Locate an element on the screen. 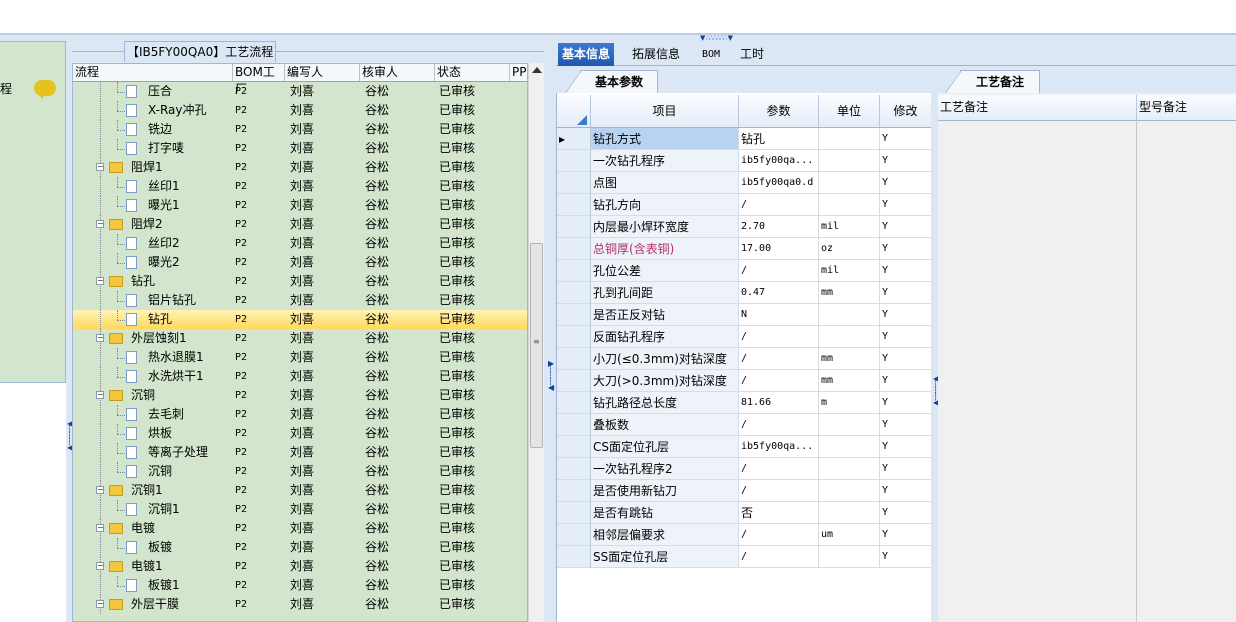 This screenshot has height=622, width=1236. scroll-up-icon is located at coordinates (537, 70).